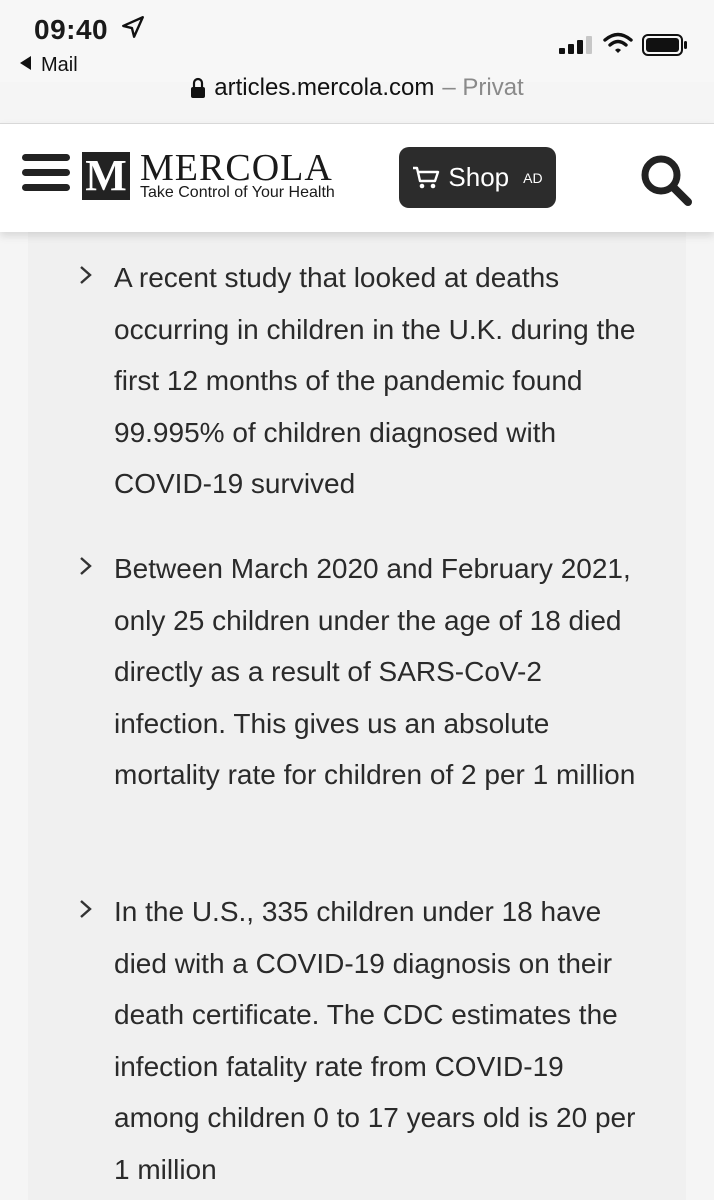 This screenshot has width=714, height=1200. I want to click on hamburger-menu-icon, so click(46, 176).